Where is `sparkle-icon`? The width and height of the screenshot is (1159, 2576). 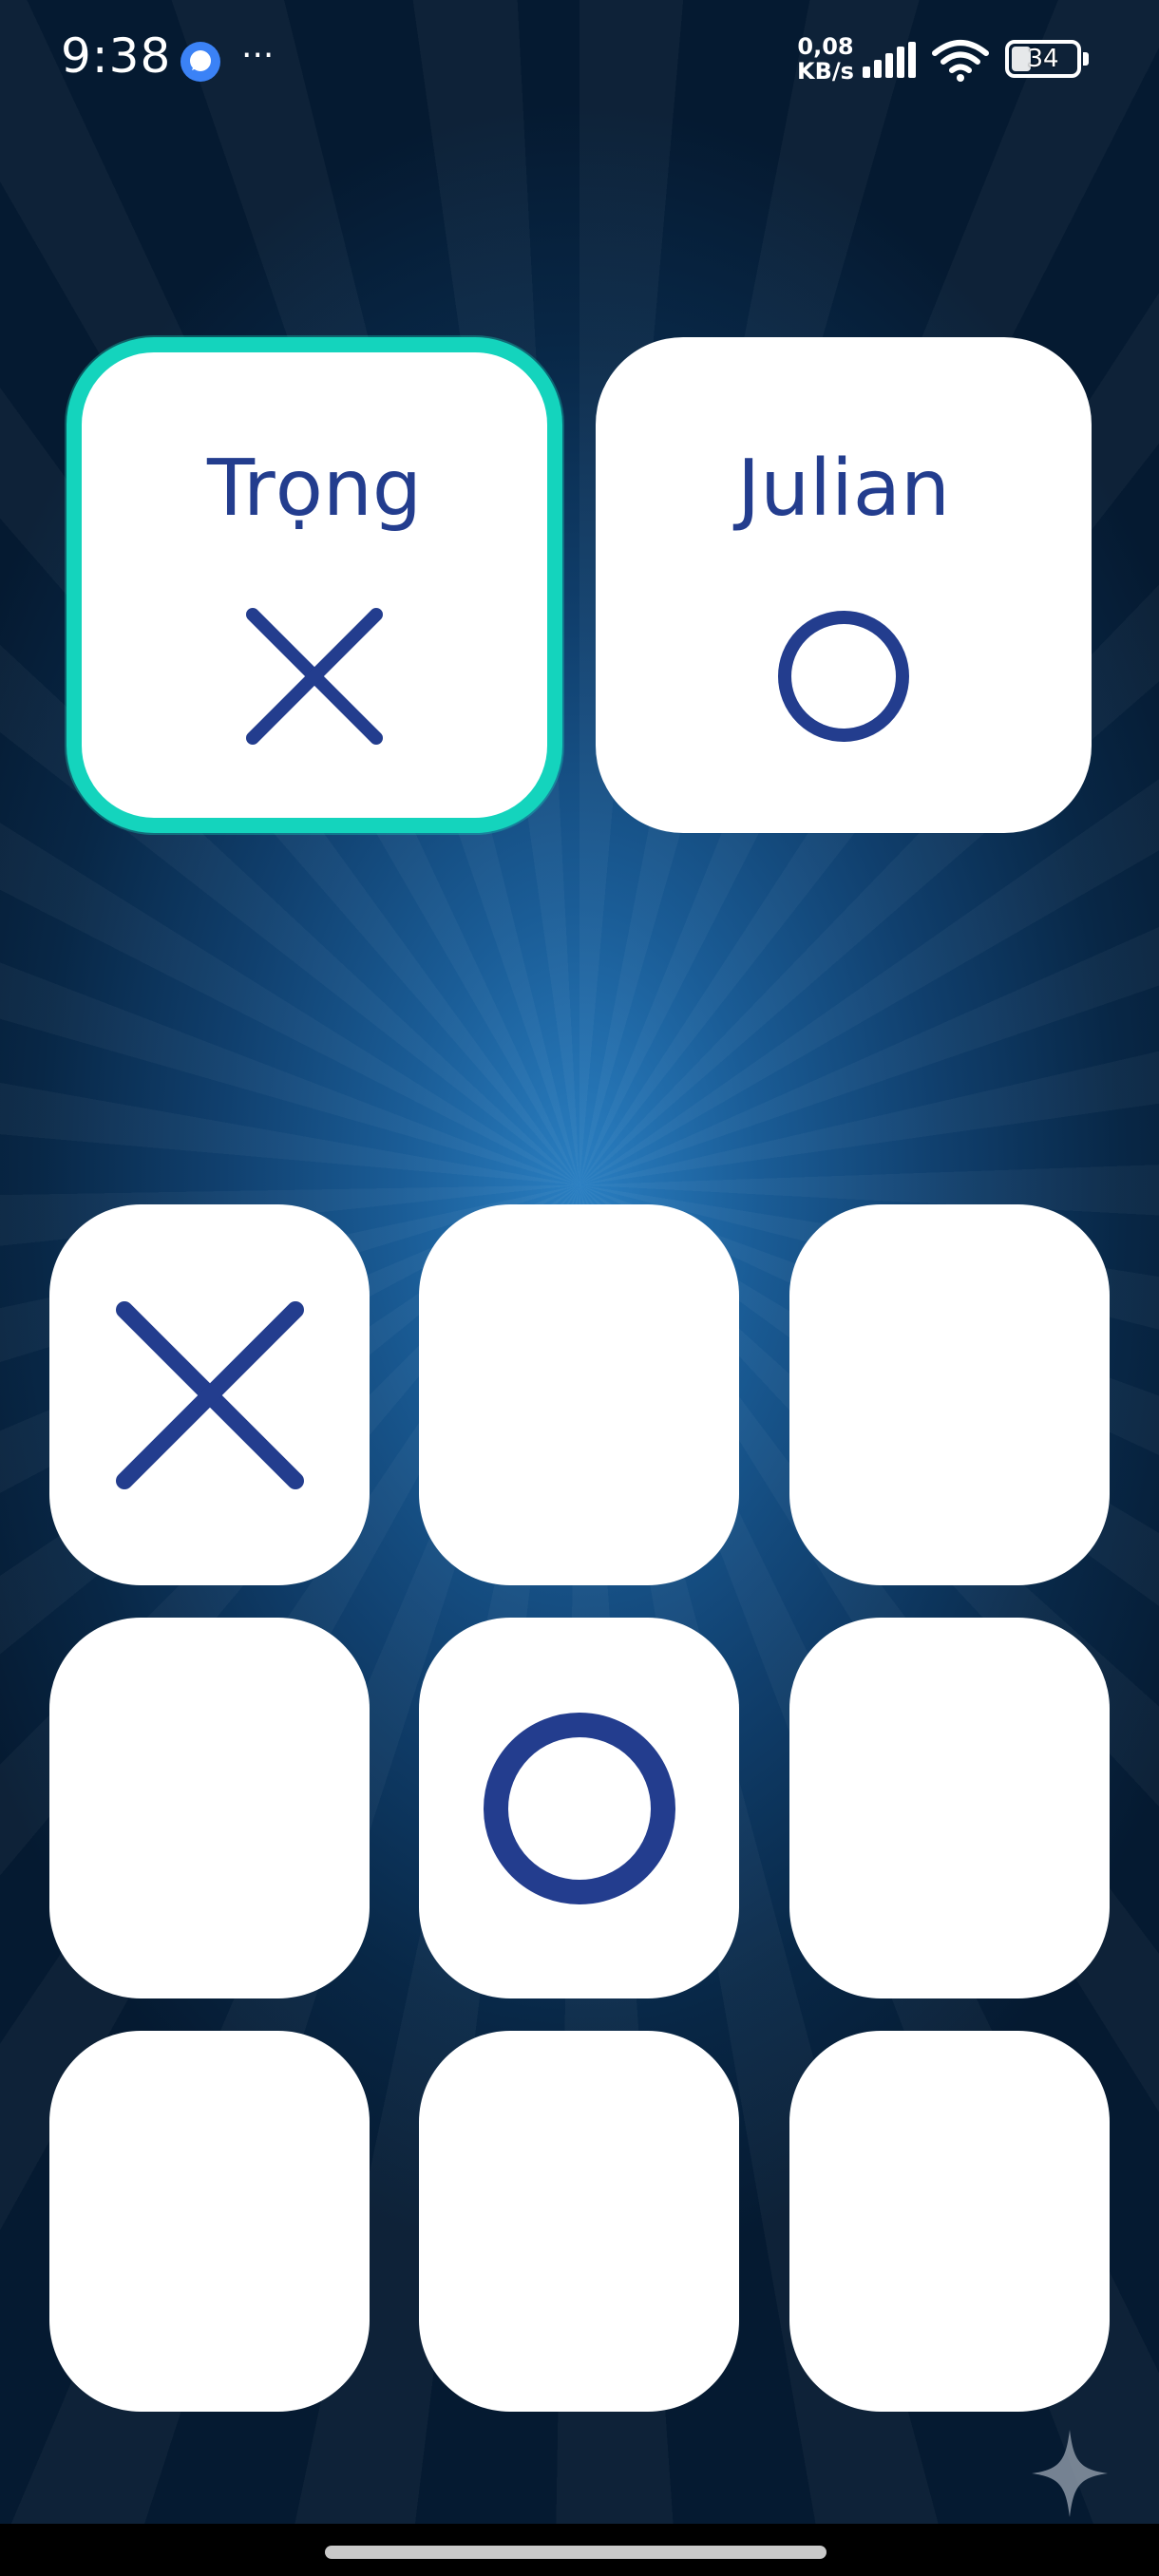
sparkle-icon is located at coordinates (1070, 2473).